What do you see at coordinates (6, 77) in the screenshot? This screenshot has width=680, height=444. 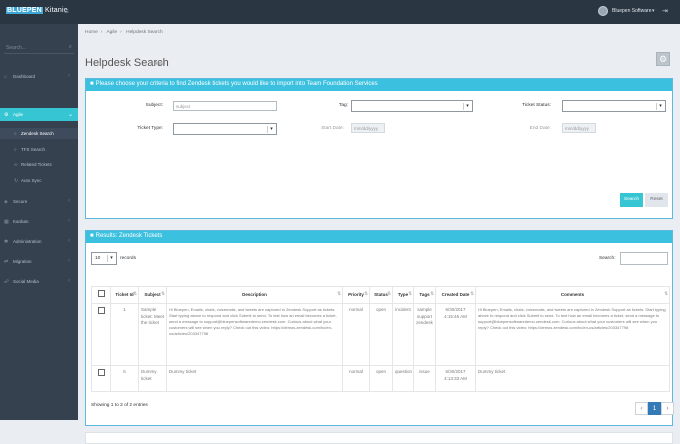 I see `home-icon: ⌂` at bounding box center [6, 77].